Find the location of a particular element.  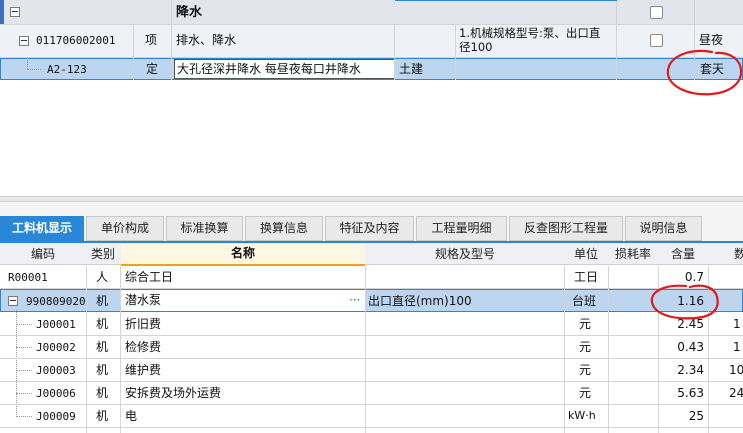

annotation-circle-content is located at coordinates (684, 302).